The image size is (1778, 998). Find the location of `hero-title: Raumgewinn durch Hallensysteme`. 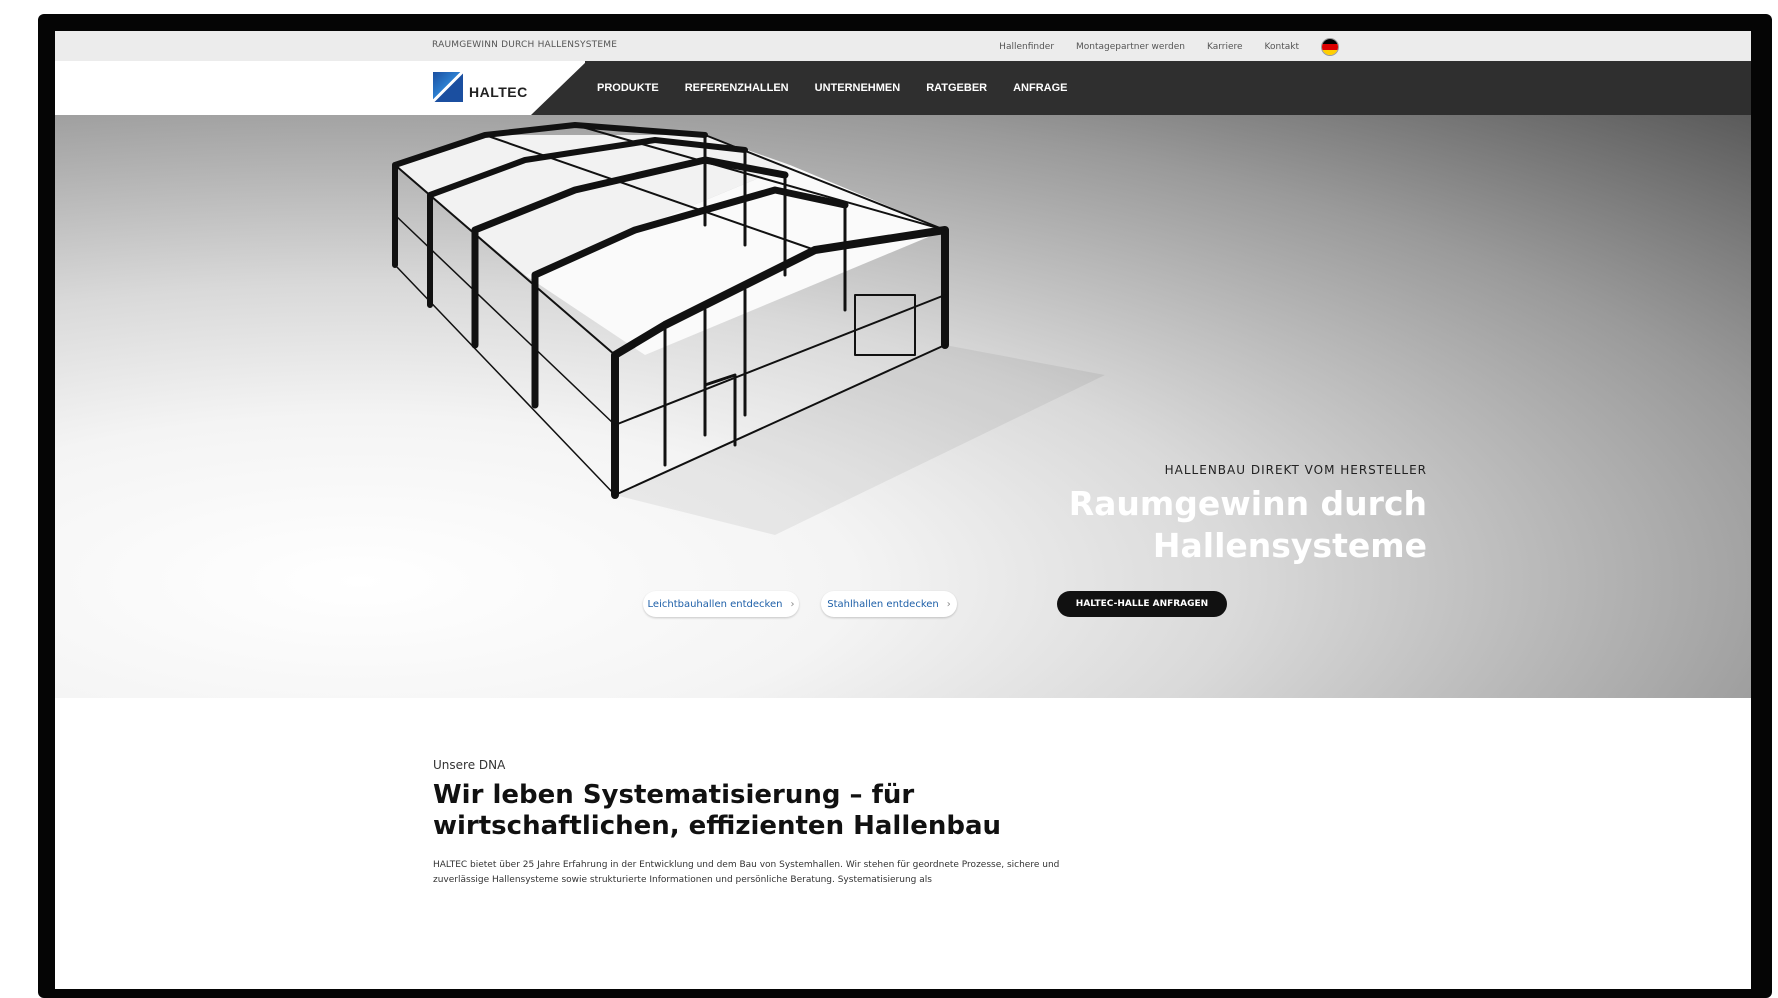

hero-title: Raumgewinn durch Hallensysteme is located at coordinates (1247, 524).